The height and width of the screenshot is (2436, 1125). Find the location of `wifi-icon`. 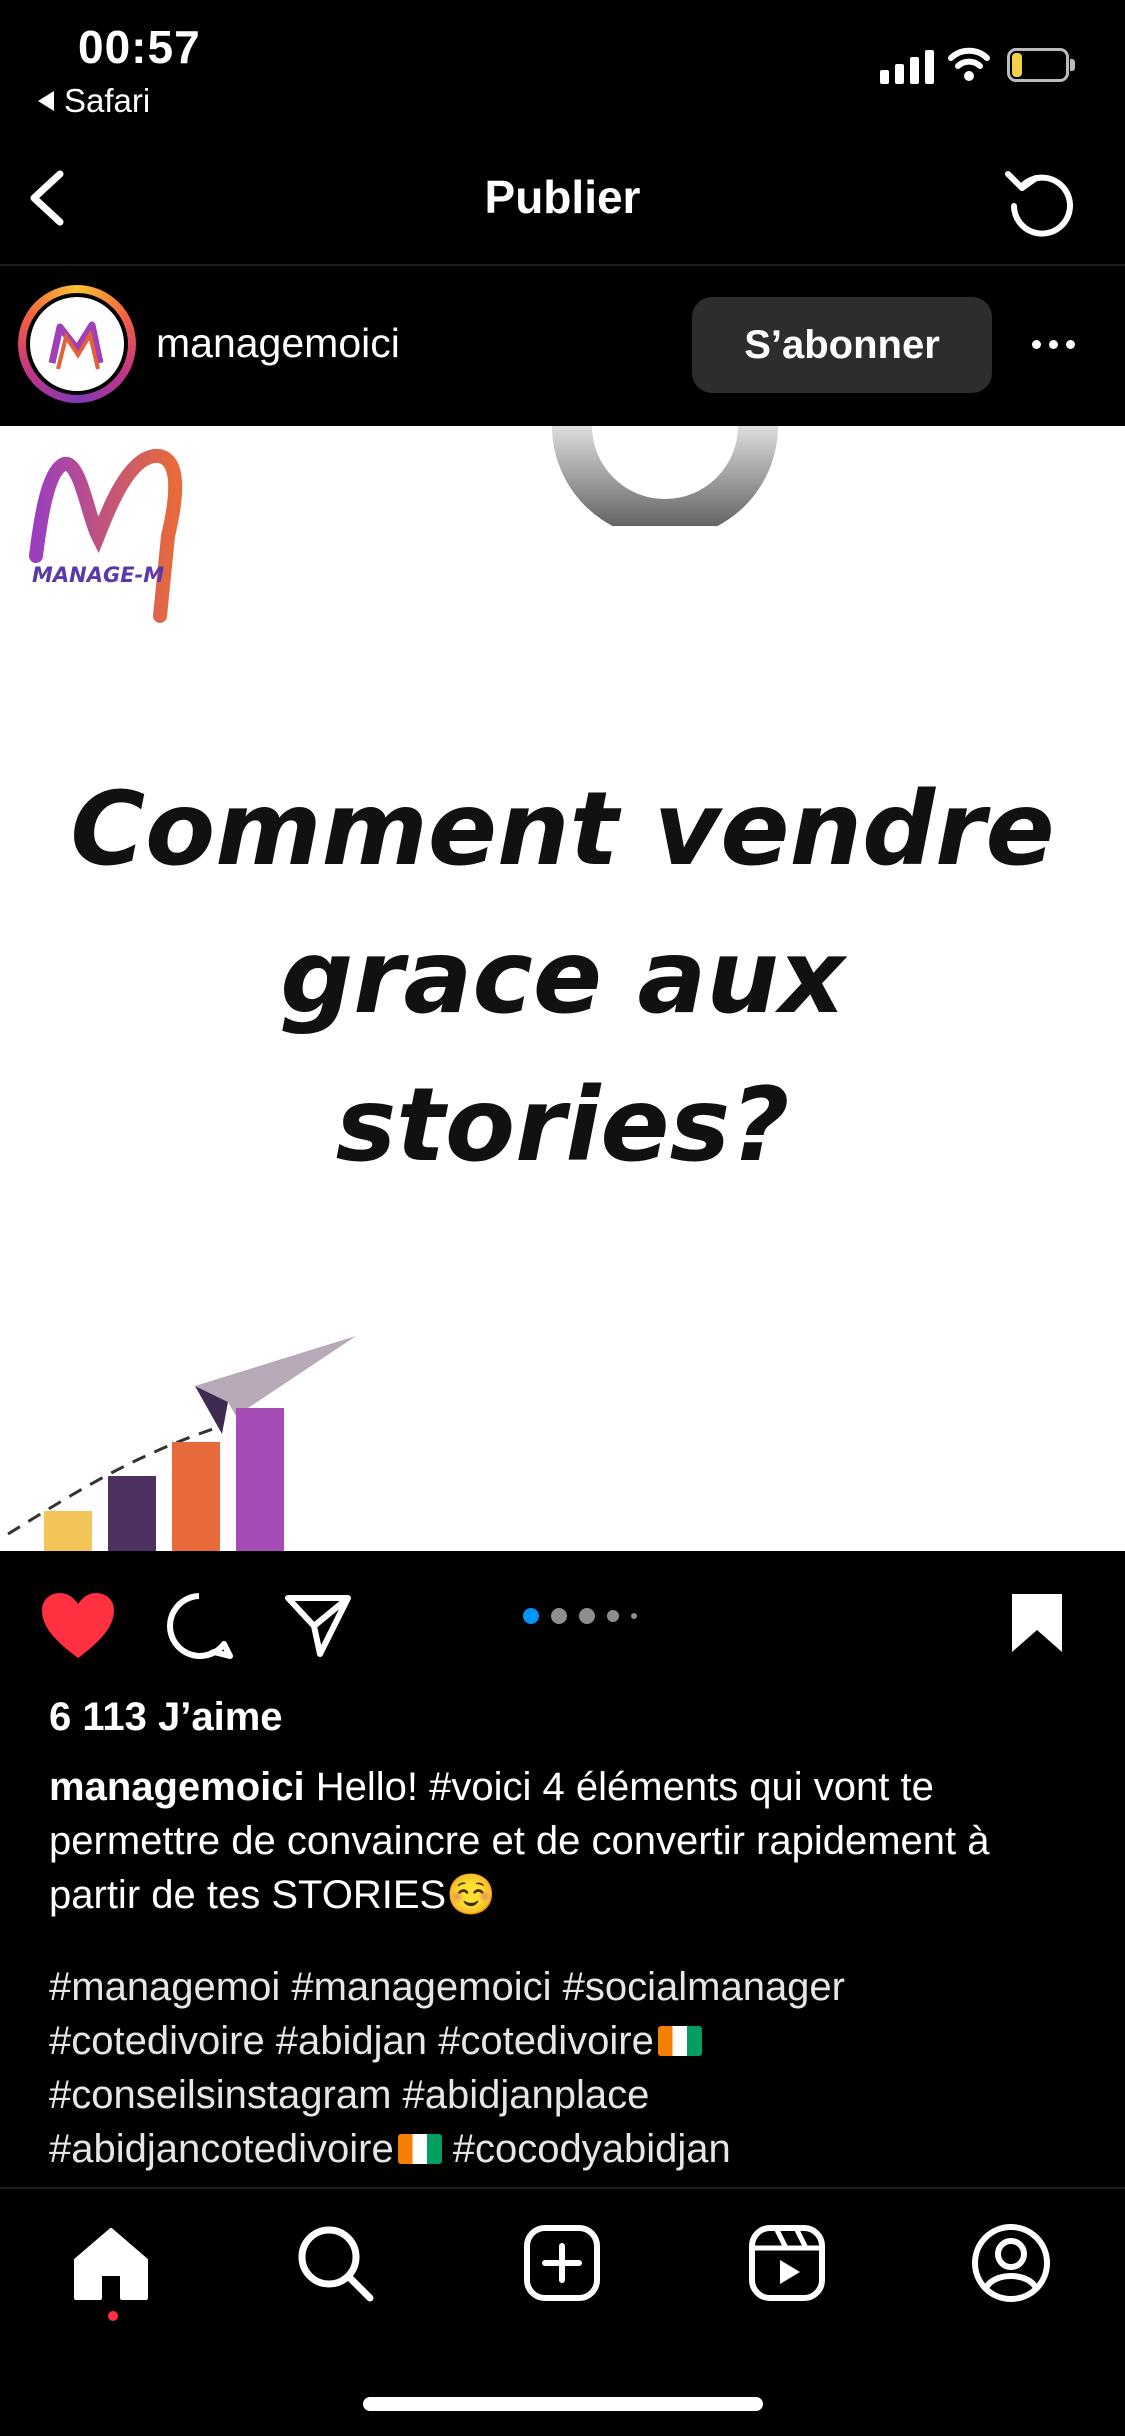

wifi-icon is located at coordinates (969, 64).